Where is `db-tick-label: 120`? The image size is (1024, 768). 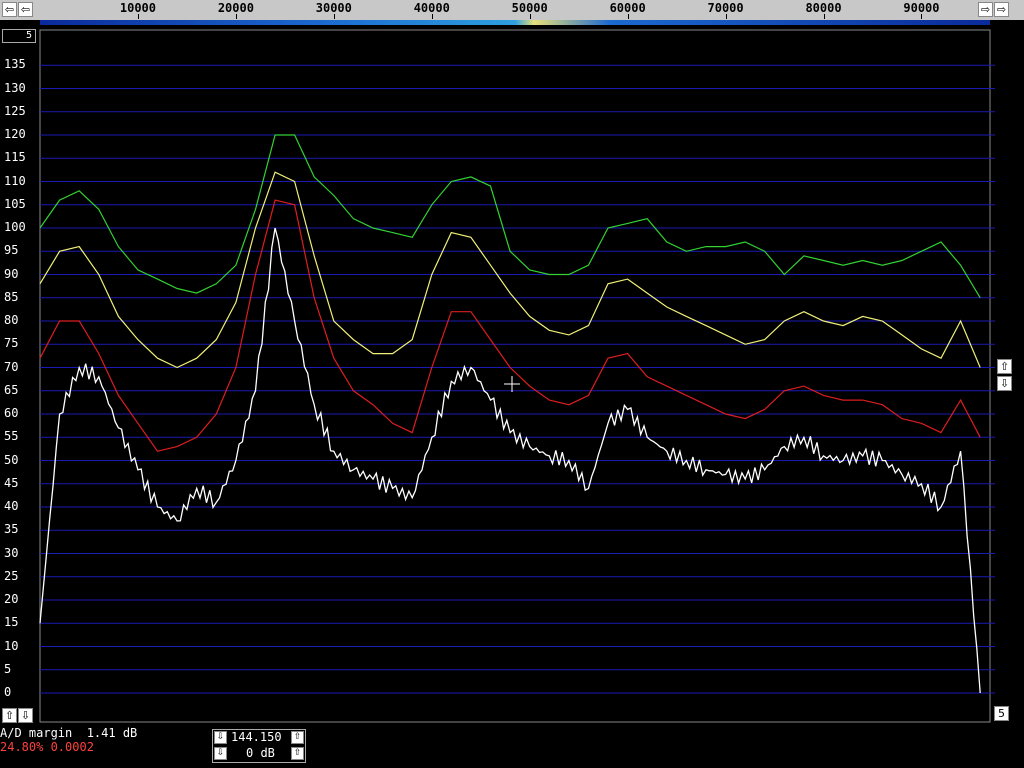
db-tick-label: 120 is located at coordinates (15, 134).